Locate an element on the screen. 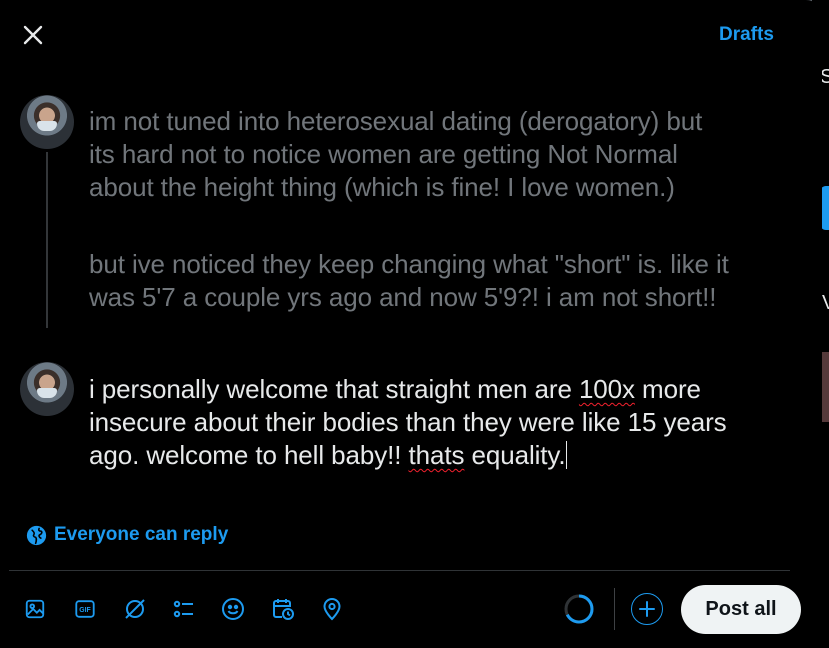 The width and height of the screenshot is (829, 648). location-button is located at coordinates (332, 609).